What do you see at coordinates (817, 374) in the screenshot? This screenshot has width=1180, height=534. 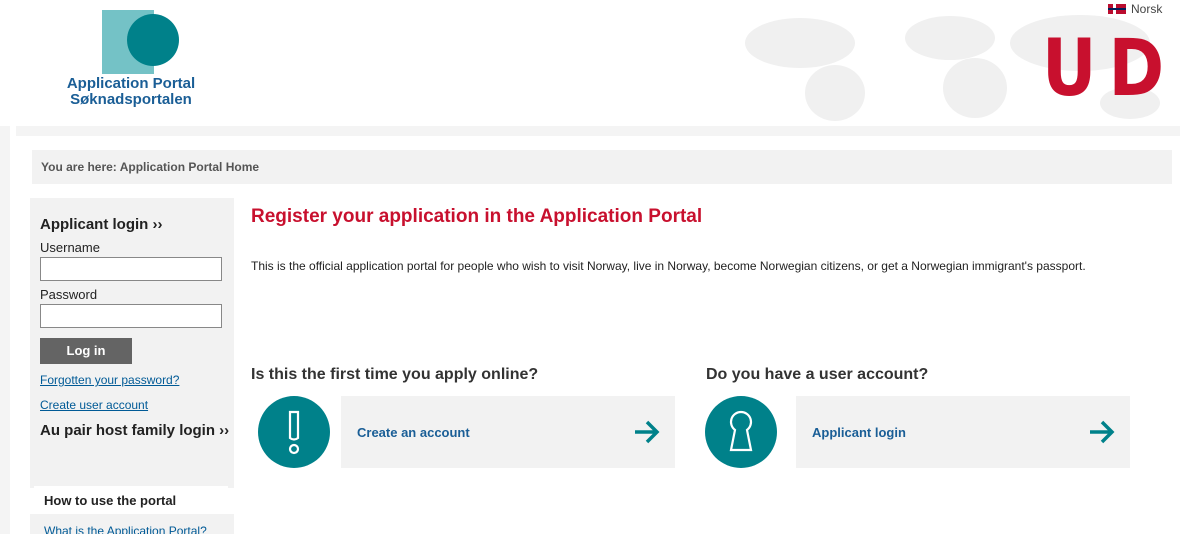 I see `have-account-heading: Do you have a user account?` at bounding box center [817, 374].